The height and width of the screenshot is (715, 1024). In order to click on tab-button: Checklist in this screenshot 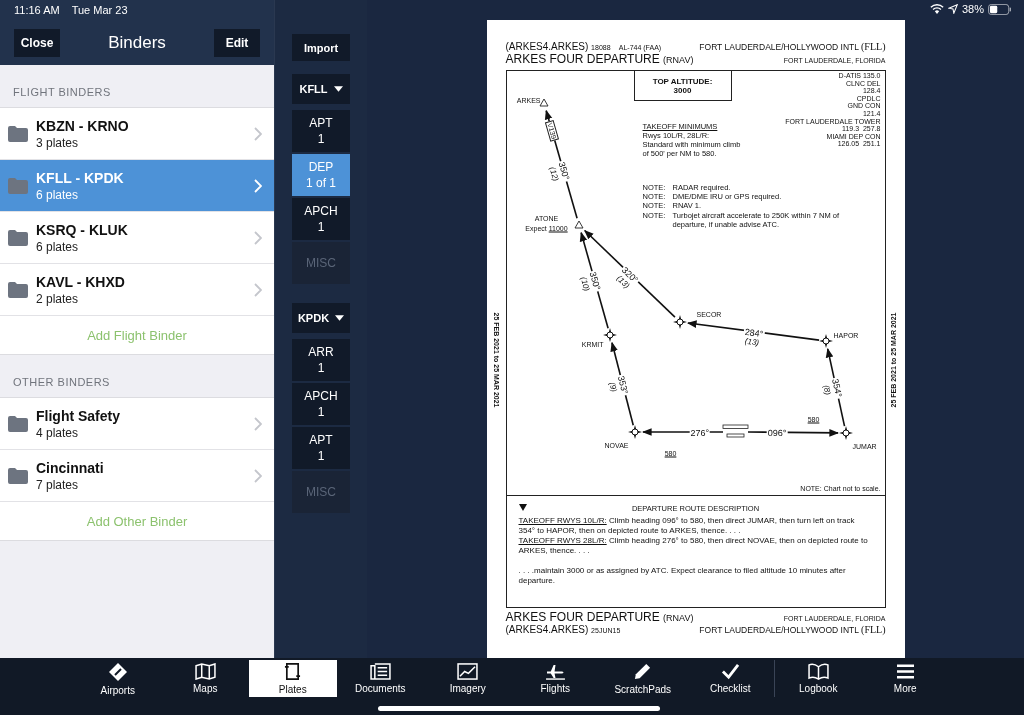, I will do `click(730, 678)`.